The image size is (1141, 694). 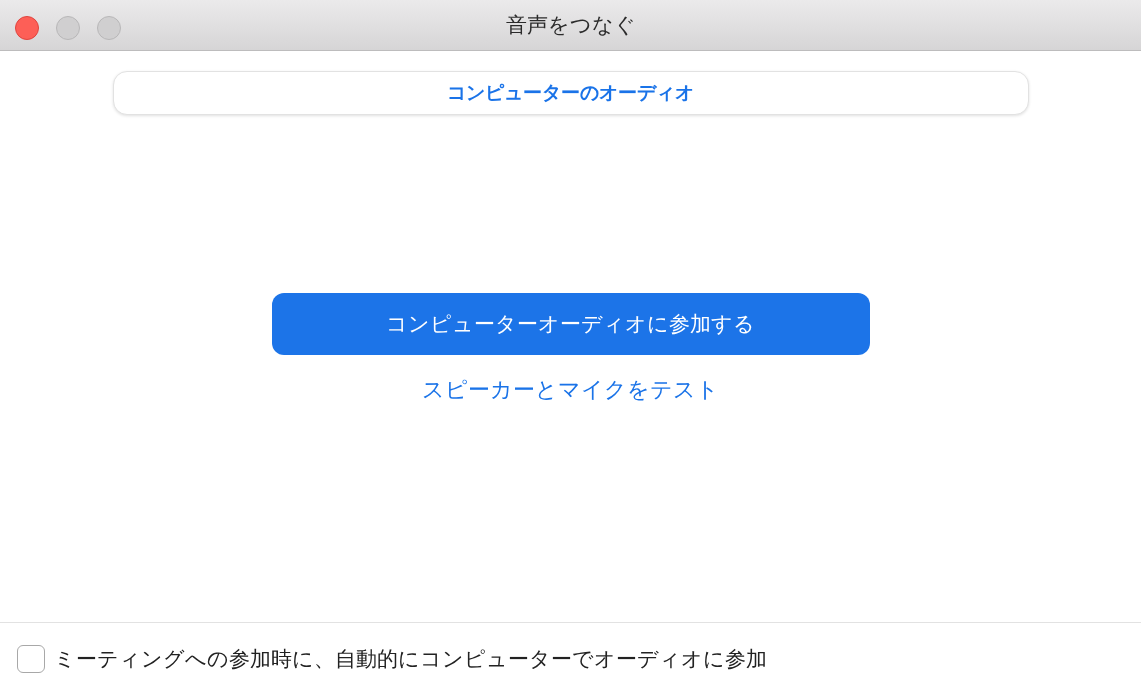 I want to click on zoom-button, so click(x=109, y=28).